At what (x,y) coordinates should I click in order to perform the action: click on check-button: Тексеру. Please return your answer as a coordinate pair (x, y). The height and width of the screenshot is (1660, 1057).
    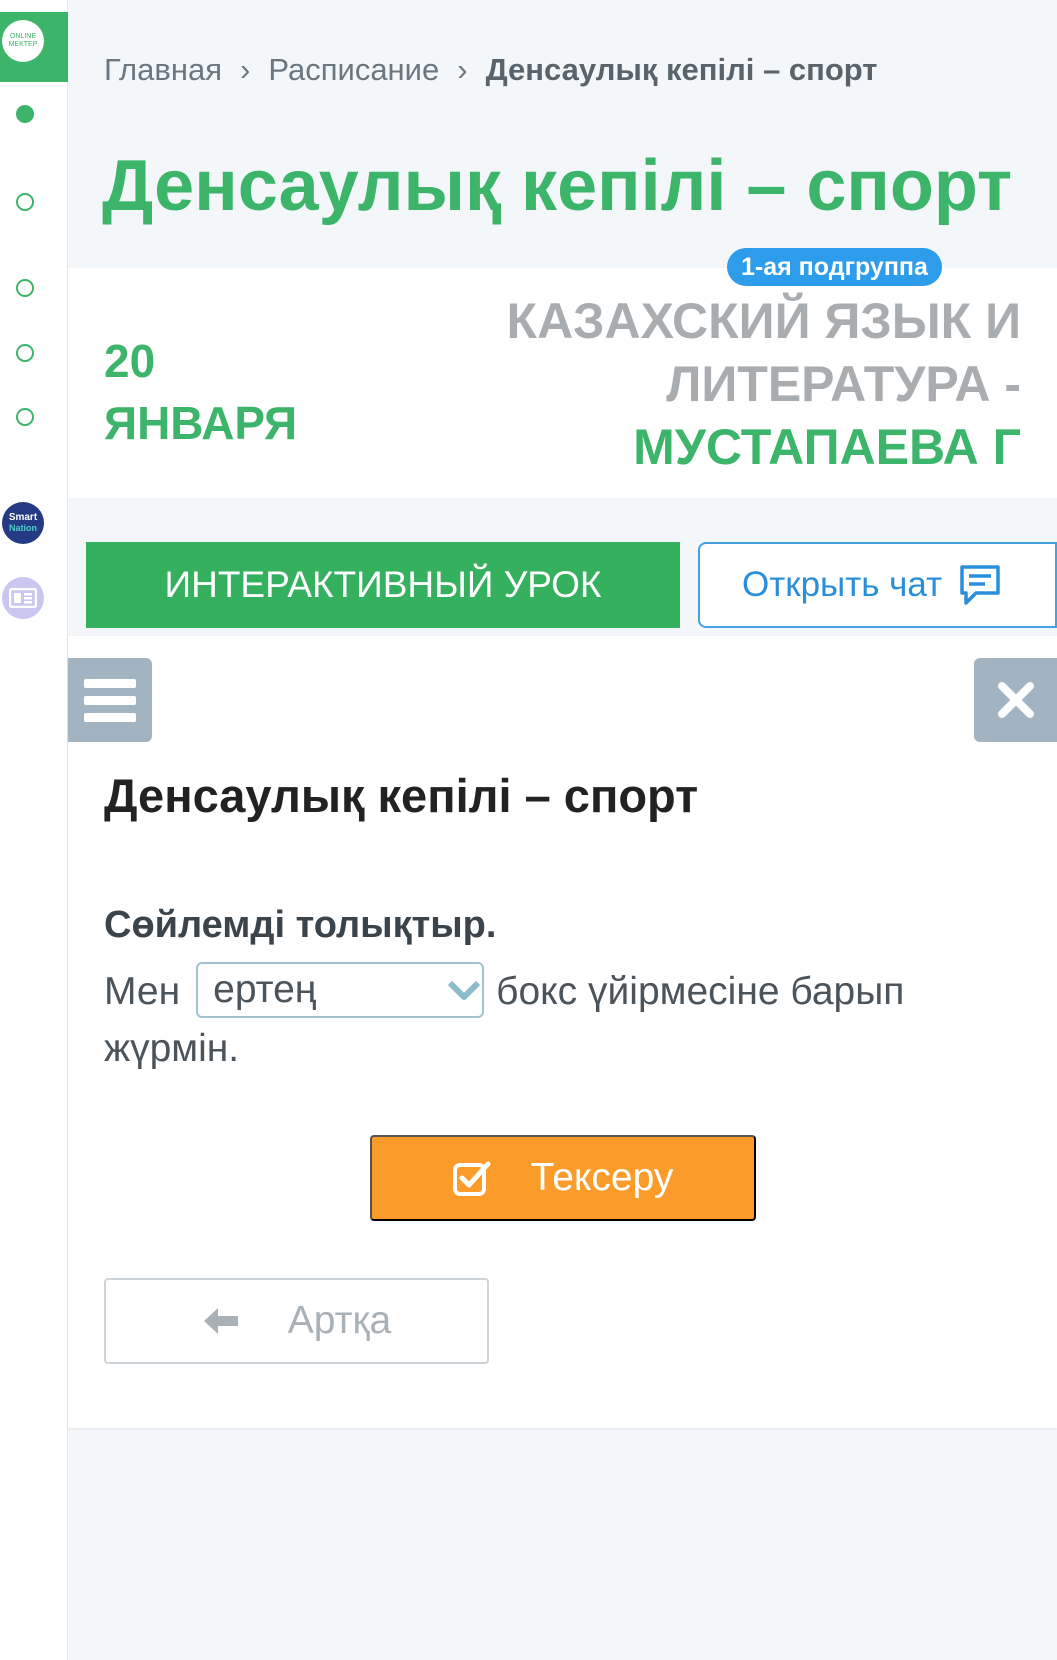
    Looking at the image, I should click on (563, 1178).